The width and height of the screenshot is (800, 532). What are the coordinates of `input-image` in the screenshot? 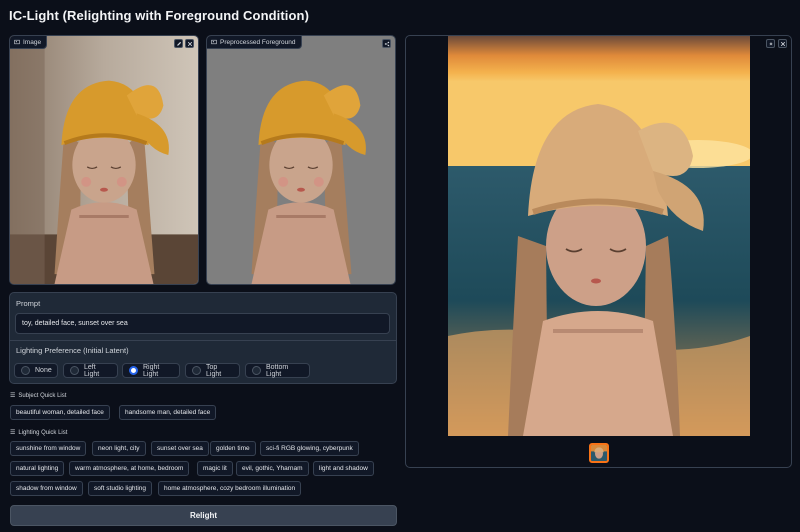 It's located at (104, 160).